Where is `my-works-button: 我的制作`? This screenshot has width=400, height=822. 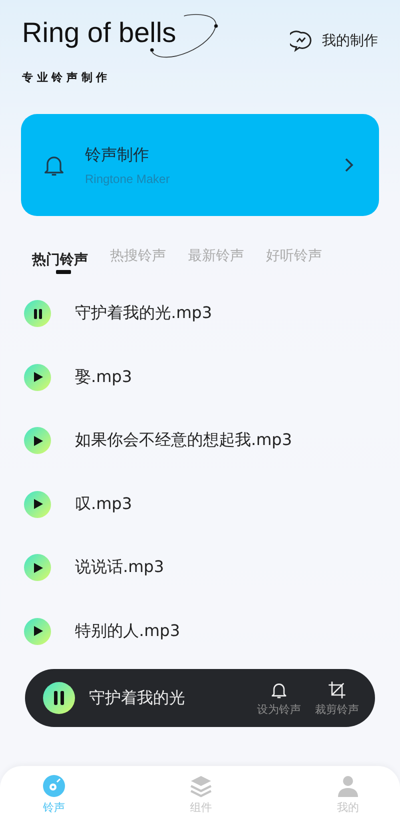
my-works-button: 我的制作 is located at coordinates (334, 41).